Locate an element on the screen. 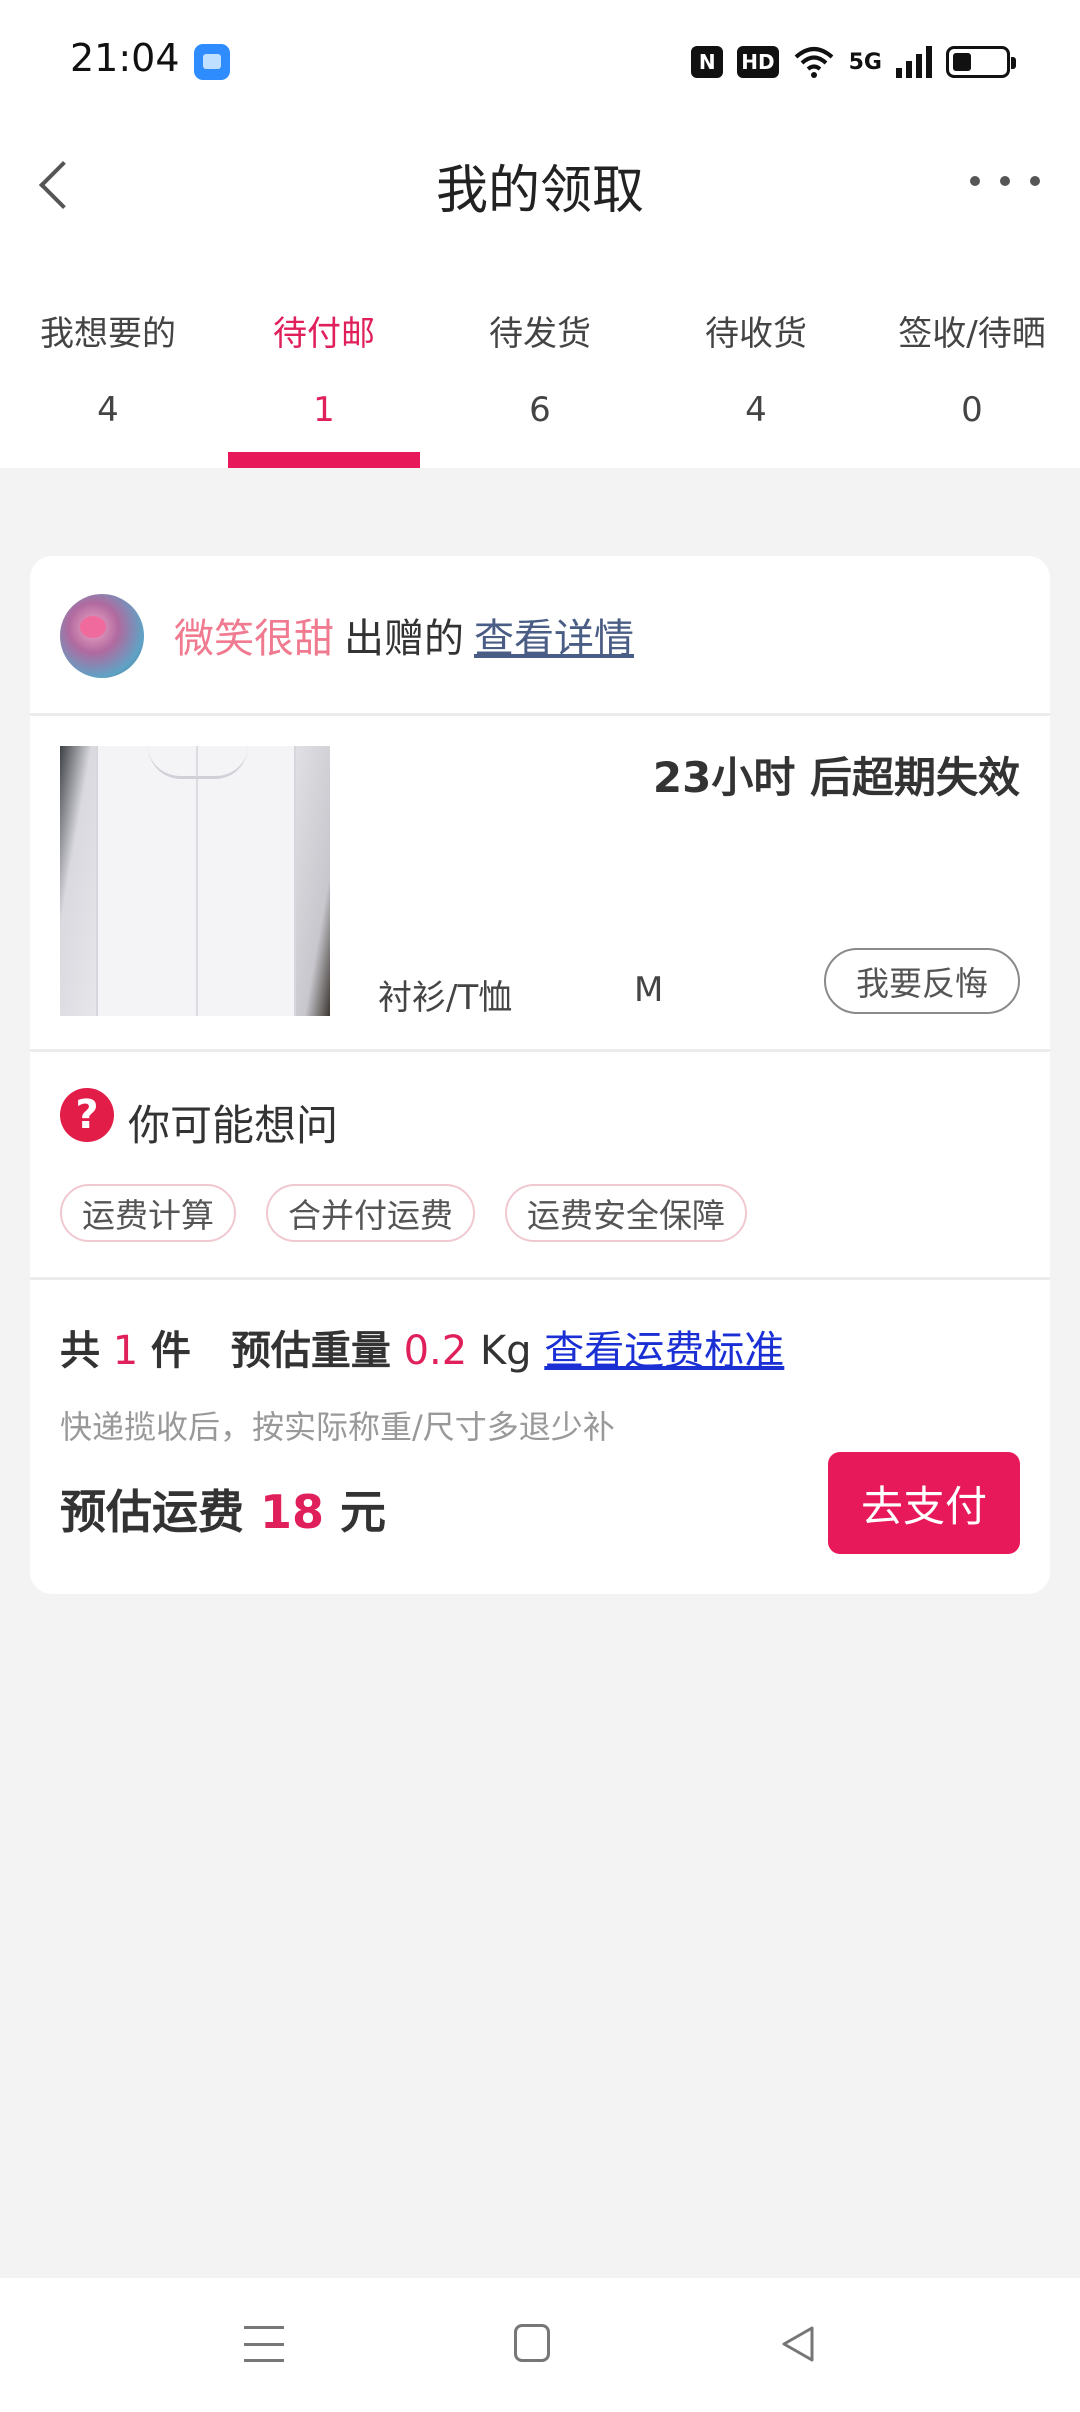  tab-label: 签收/待晒 is located at coordinates (972, 334).